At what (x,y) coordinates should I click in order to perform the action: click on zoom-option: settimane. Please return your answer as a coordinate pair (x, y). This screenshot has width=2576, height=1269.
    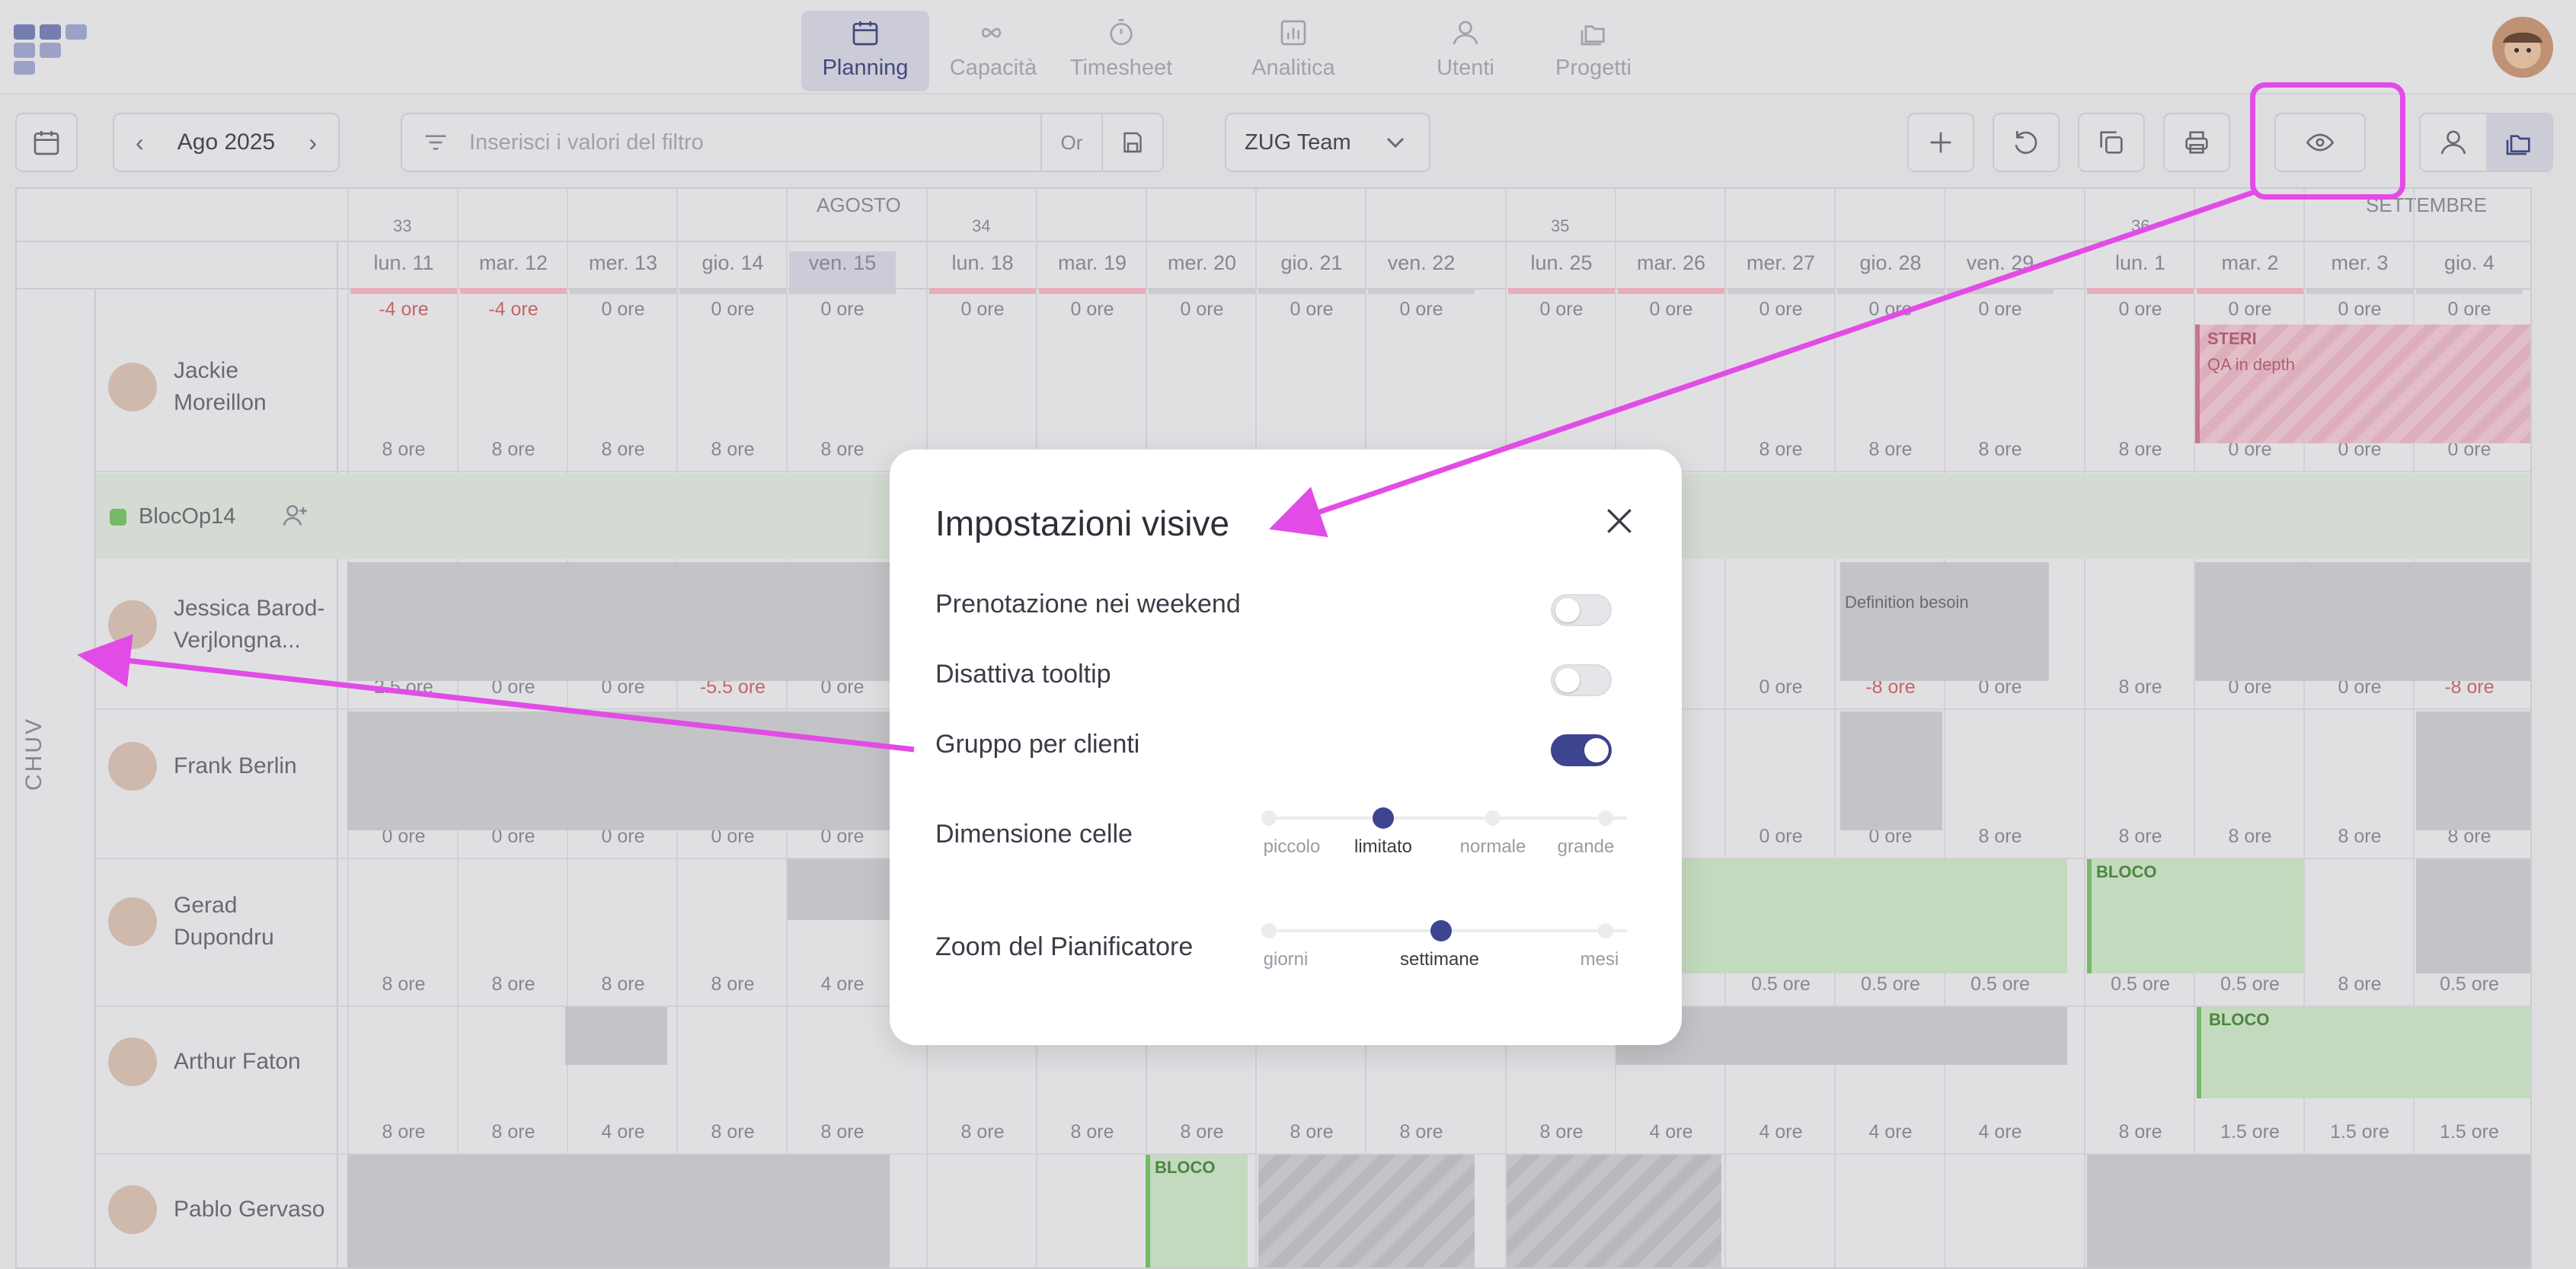
    Looking at the image, I should click on (1440, 959).